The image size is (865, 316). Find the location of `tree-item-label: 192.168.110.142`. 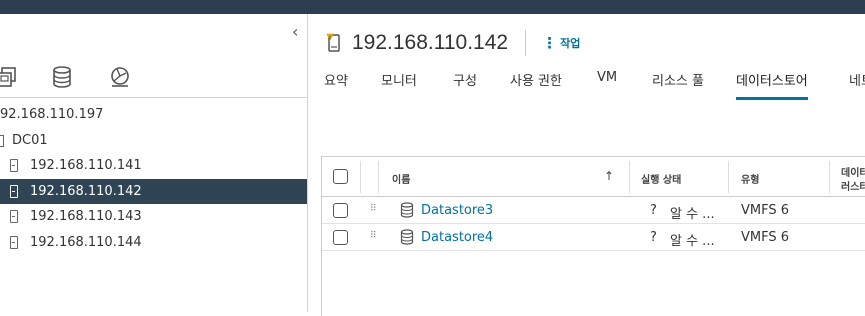

tree-item-label: 192.168.110.142 is located at coordinates (86, 191).